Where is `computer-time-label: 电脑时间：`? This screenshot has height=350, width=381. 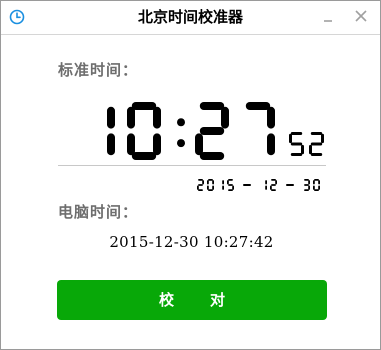 computer-time-label: 电脑时间： is located at coordinates (98, 212).